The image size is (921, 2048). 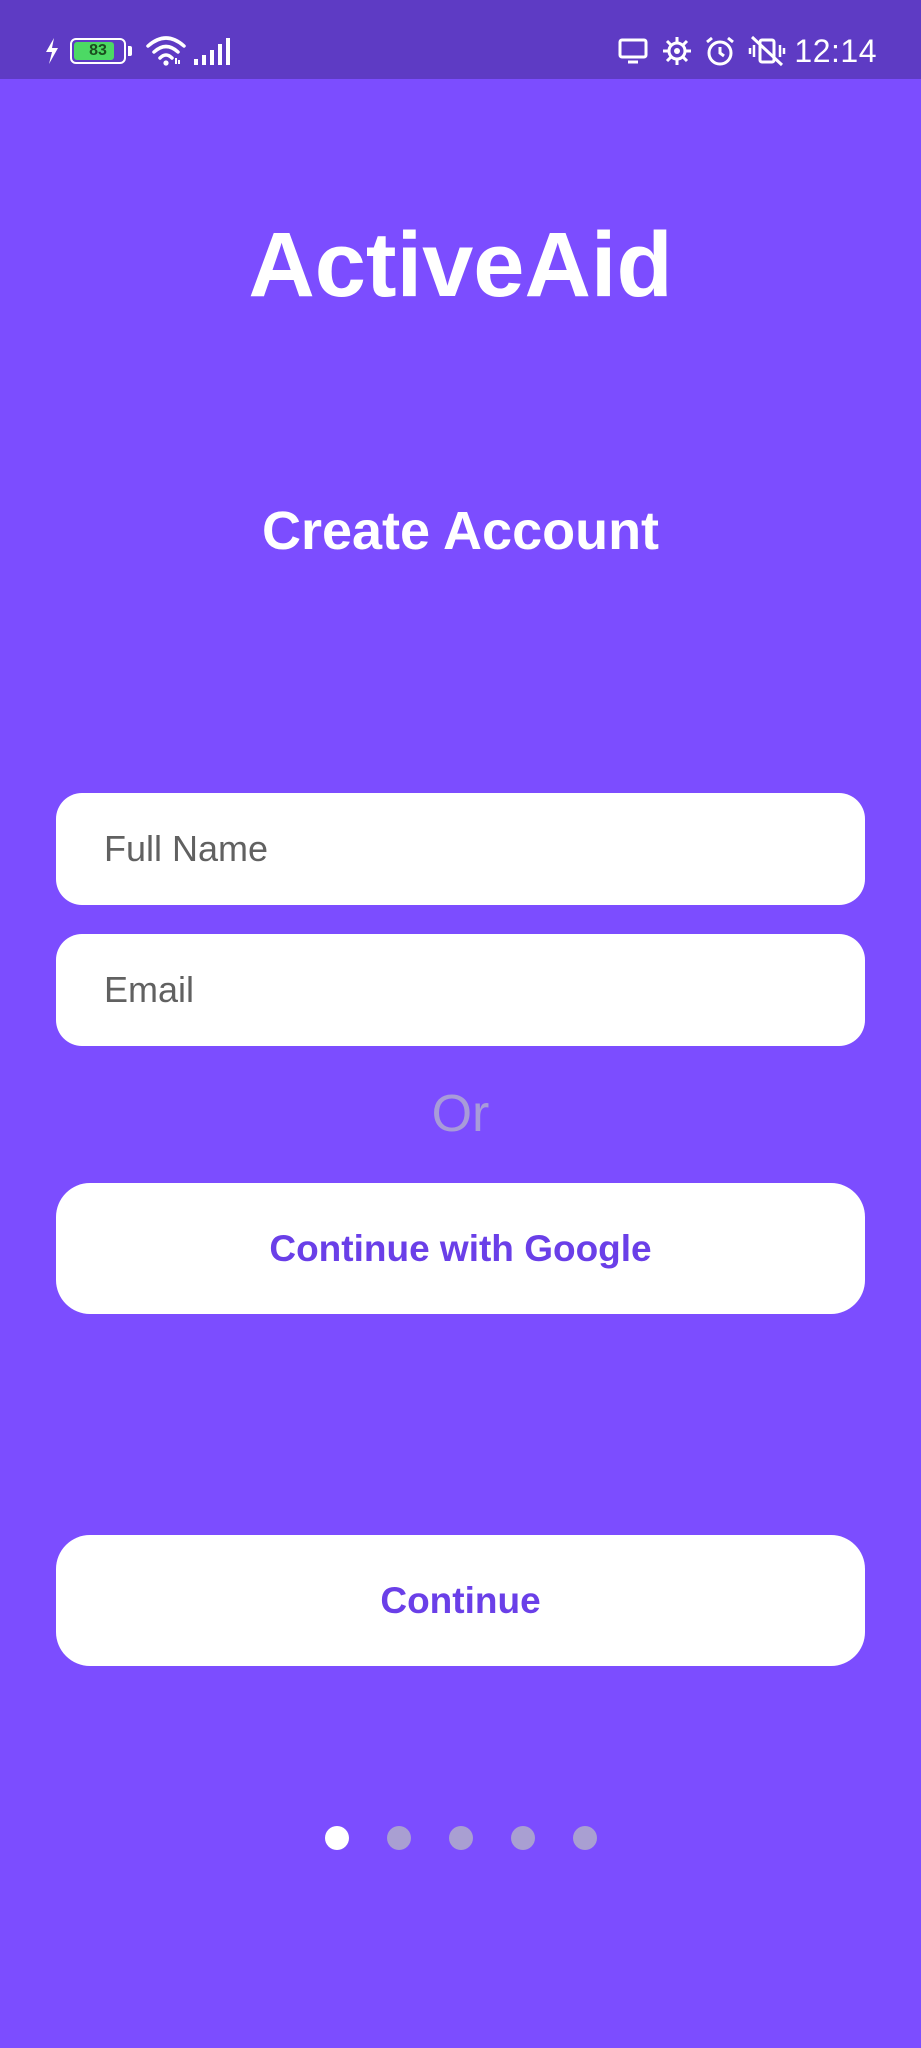 I want to click on alarm-clock-icon, so click(x=720, y=51).